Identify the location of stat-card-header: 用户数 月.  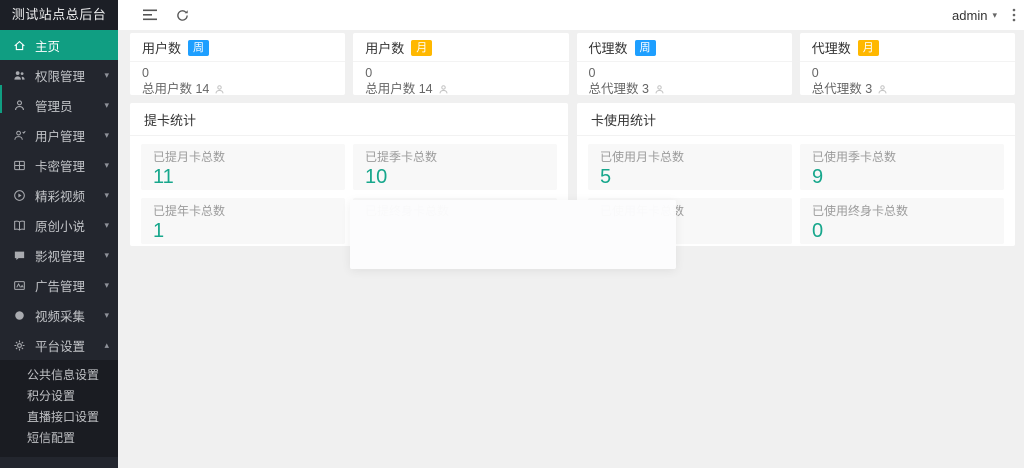
(461, 47).